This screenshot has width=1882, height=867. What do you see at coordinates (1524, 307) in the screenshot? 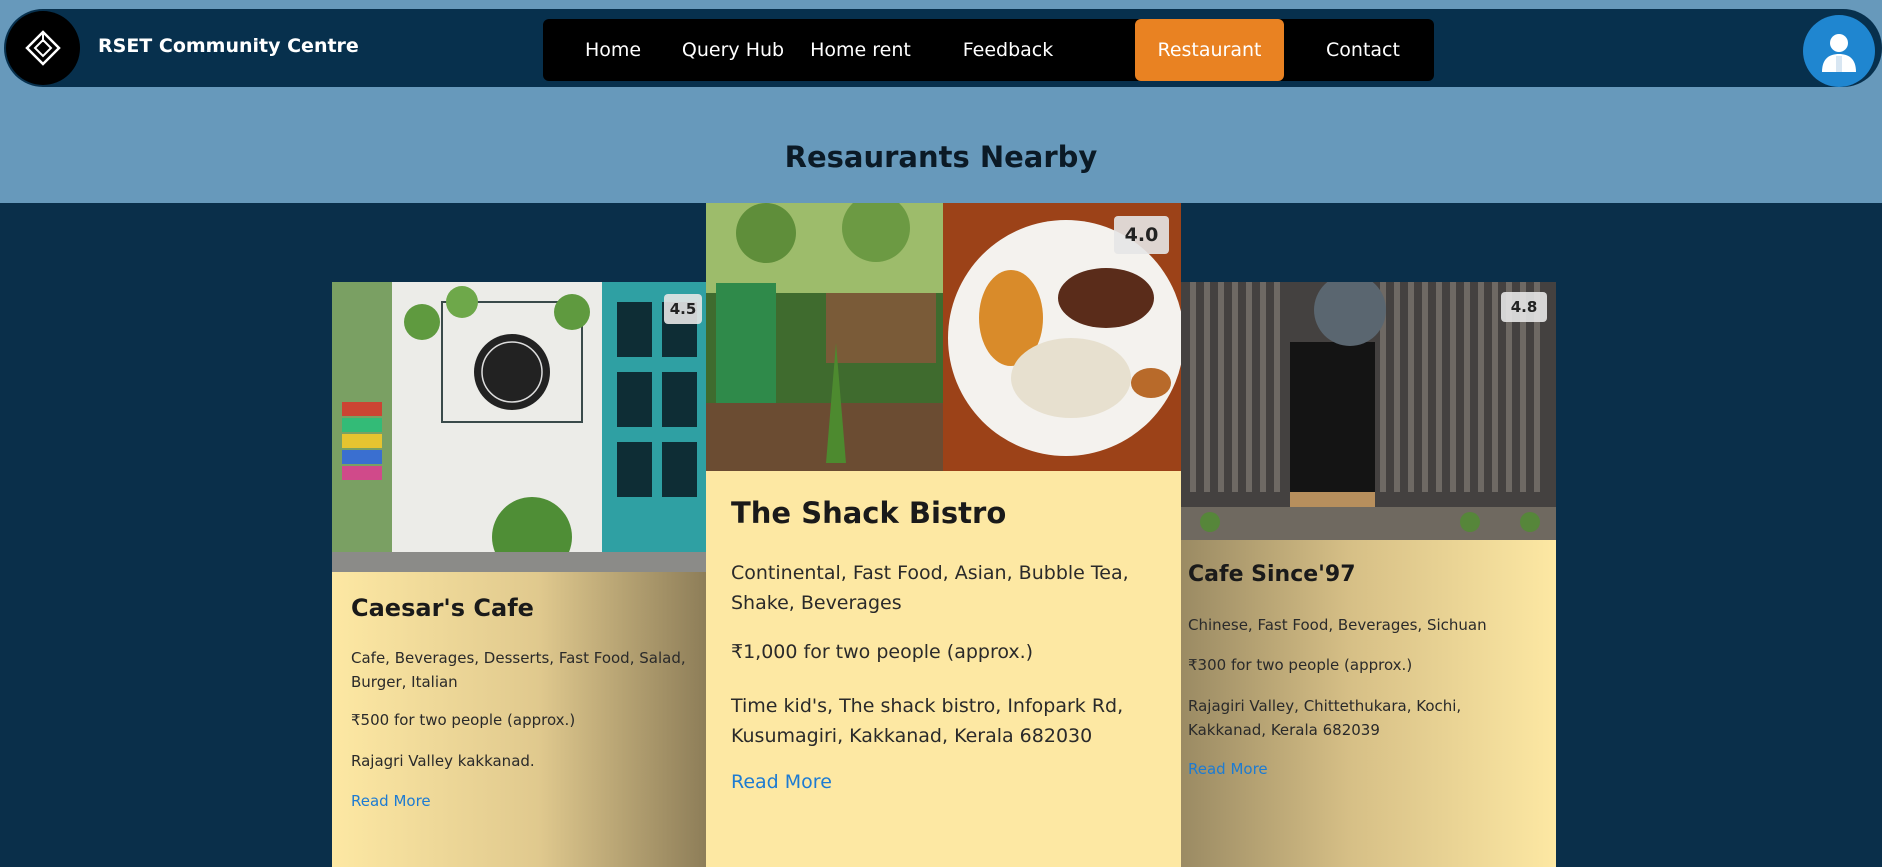
I see `rating-badge: 4.8` at bounding box center [1524, 307].